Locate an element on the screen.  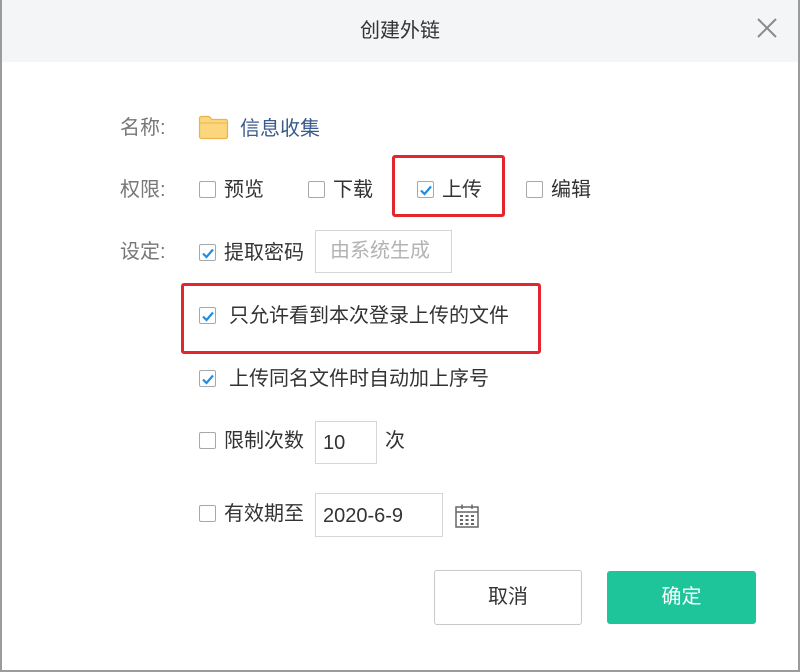
preview-checkbox is located at coordinates (207, 189).